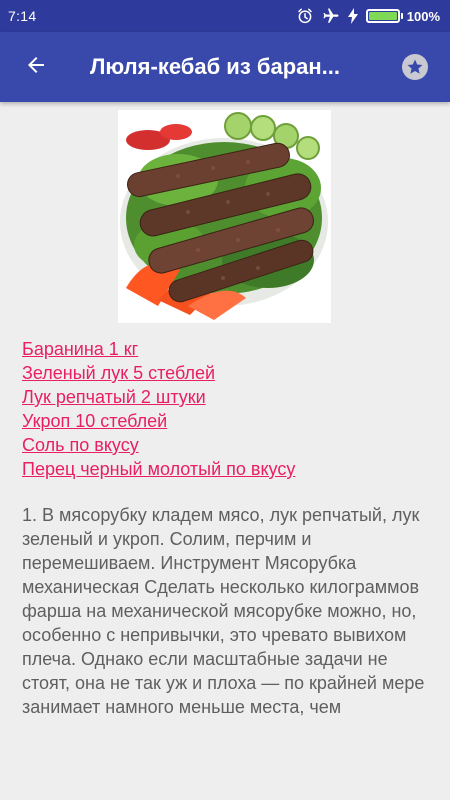  Describe the element at coordinates (227, 421) in the screenshot. I see `ingredient-link: Укроп 10 стеблей` at that location.